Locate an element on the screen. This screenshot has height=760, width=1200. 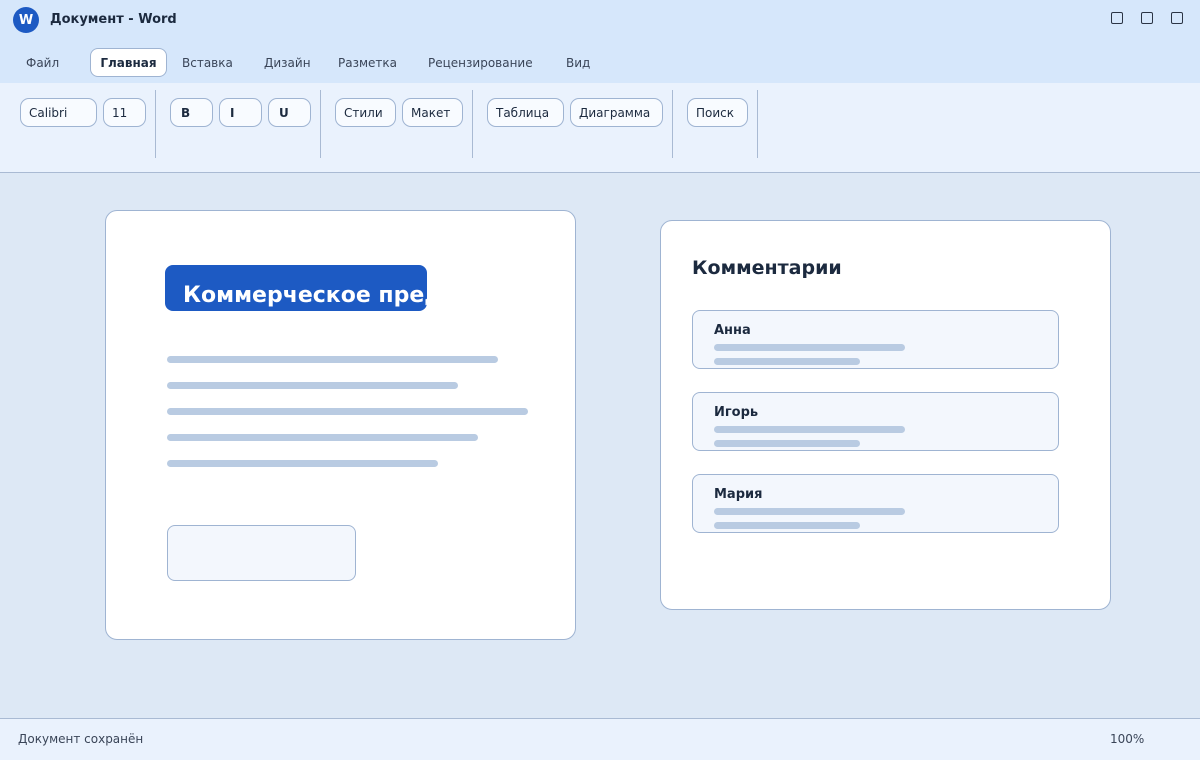
tab-layout: Разметка is located at coordinates (367, 62).